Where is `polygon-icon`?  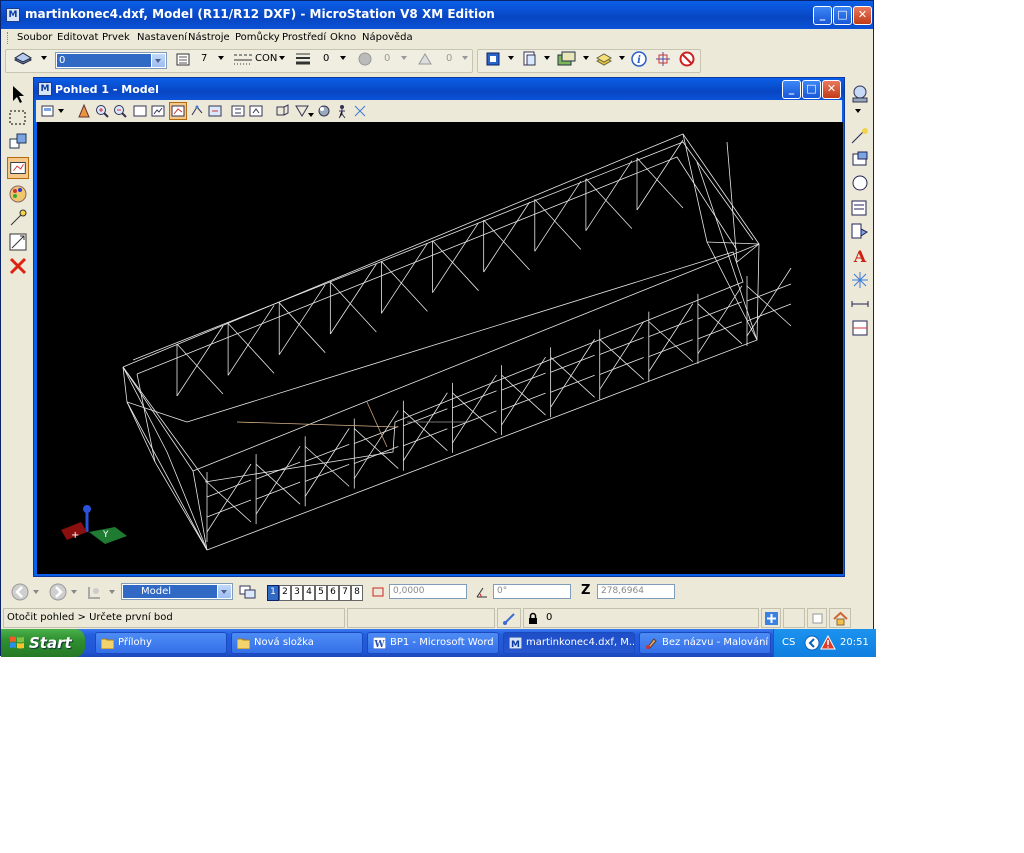
polygon-icon is located at coordinates (860, 160).